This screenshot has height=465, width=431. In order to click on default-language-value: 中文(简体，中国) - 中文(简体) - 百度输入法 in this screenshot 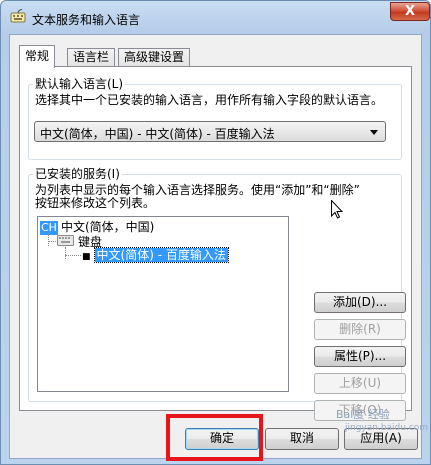, I will do `click(157, 134)`.